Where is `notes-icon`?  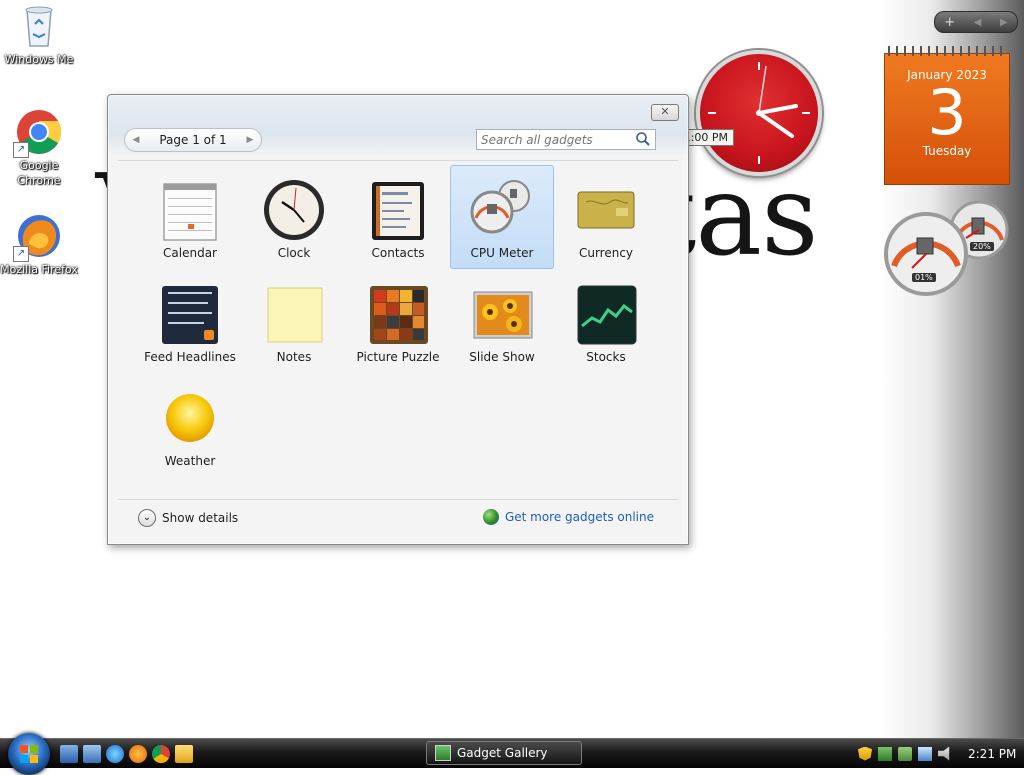
notes-icon is located at coordinates (294, 314).